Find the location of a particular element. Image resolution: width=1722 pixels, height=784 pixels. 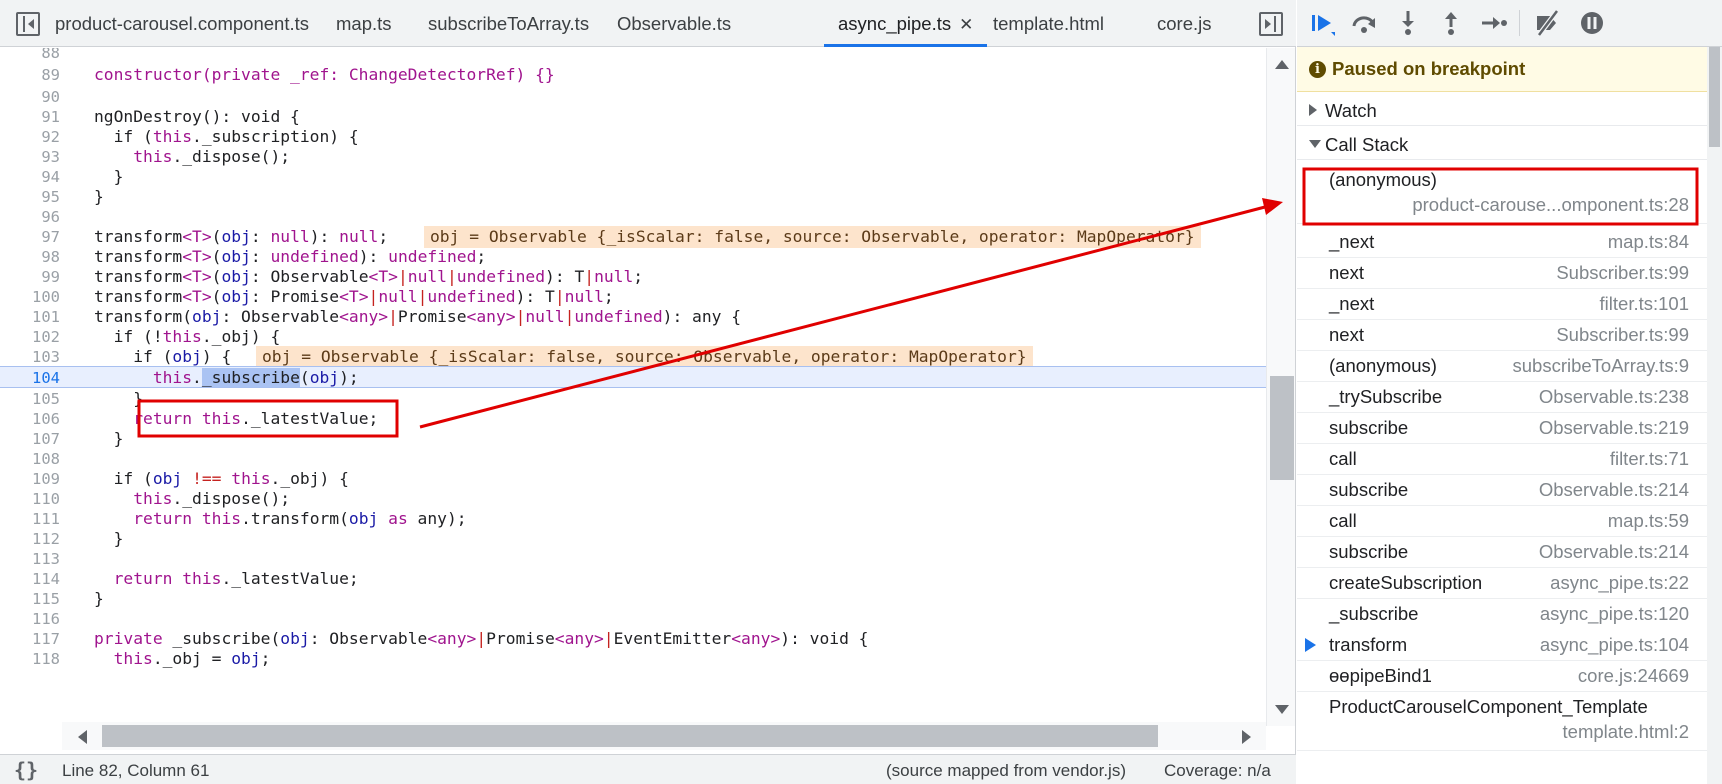

call-frame: (anonymous) subscribeToArray.ts:9 is located at coordinates (1502, 365).